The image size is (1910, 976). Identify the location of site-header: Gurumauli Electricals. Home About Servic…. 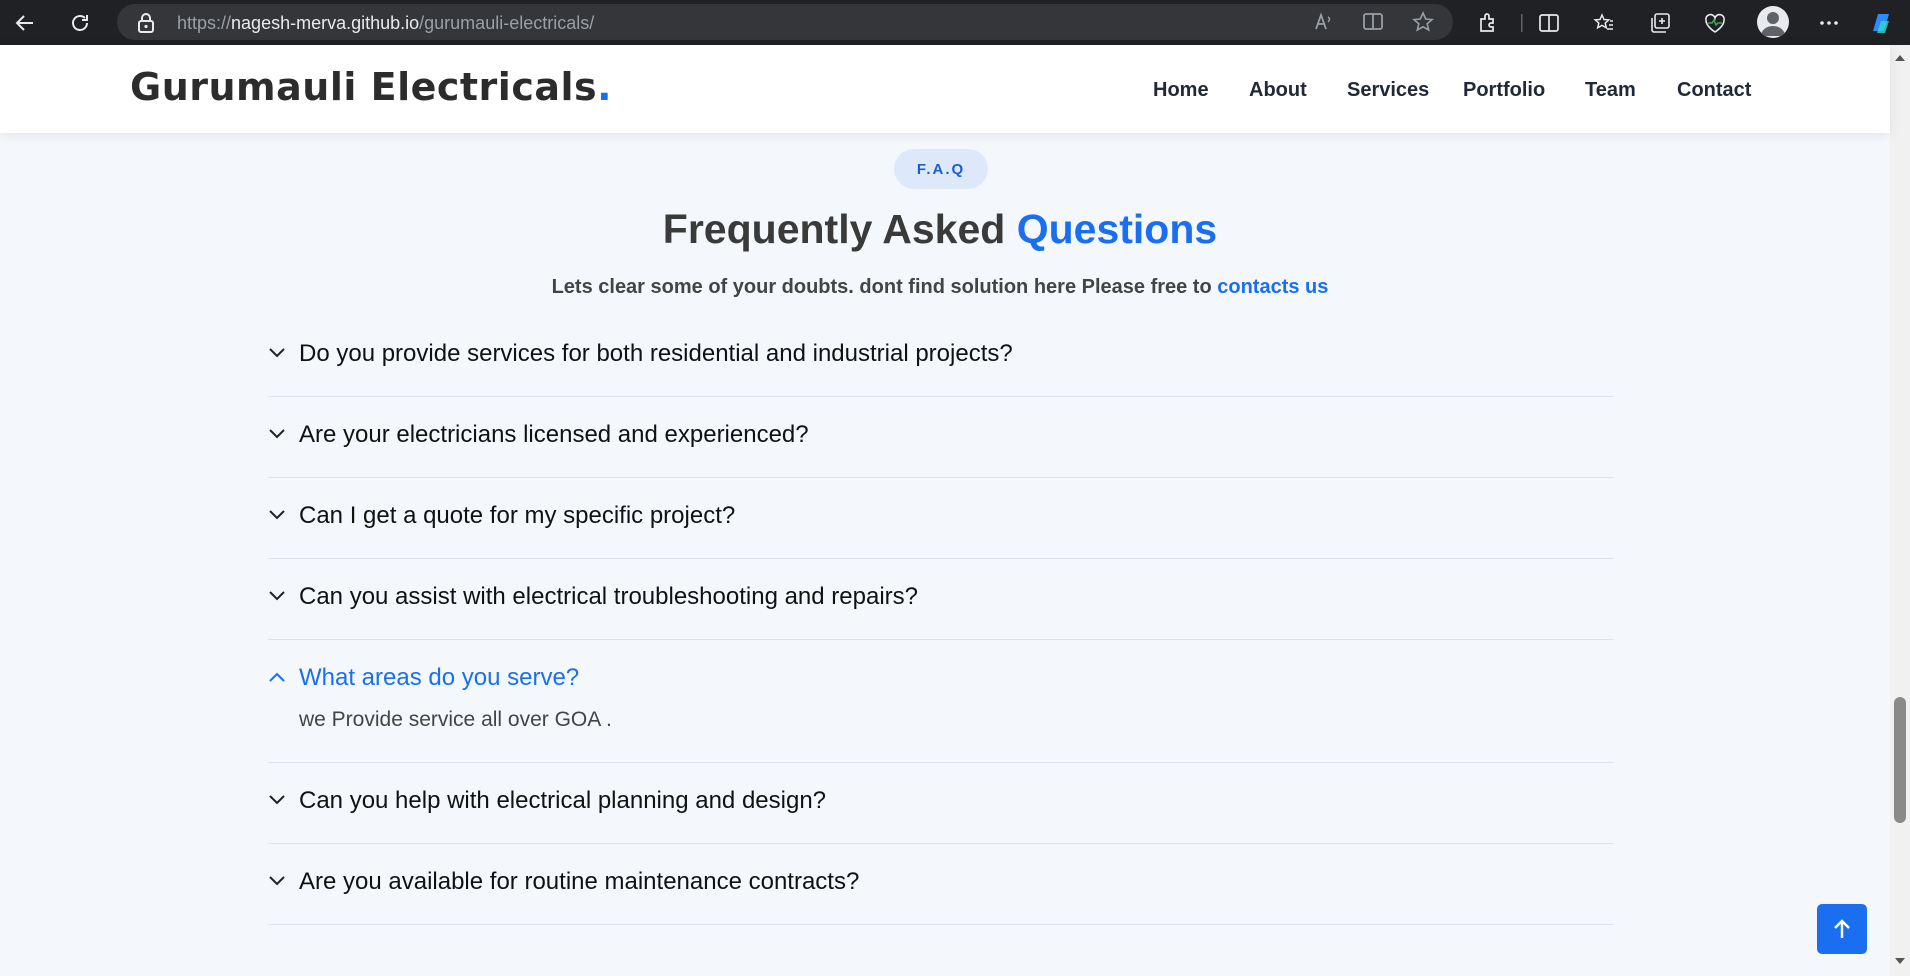
(945, 89).